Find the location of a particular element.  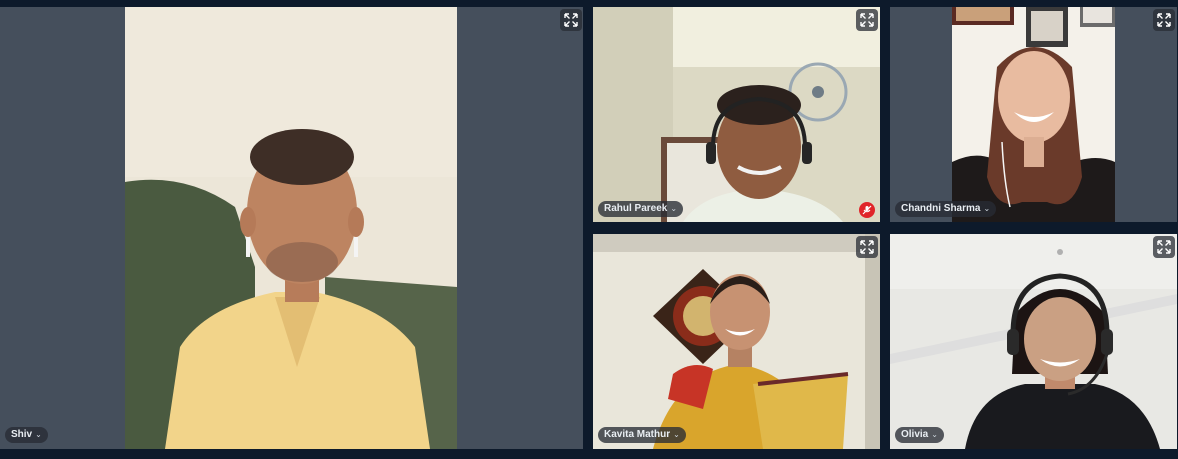

participant-name: Olivia is located at coordinates (915, 434).